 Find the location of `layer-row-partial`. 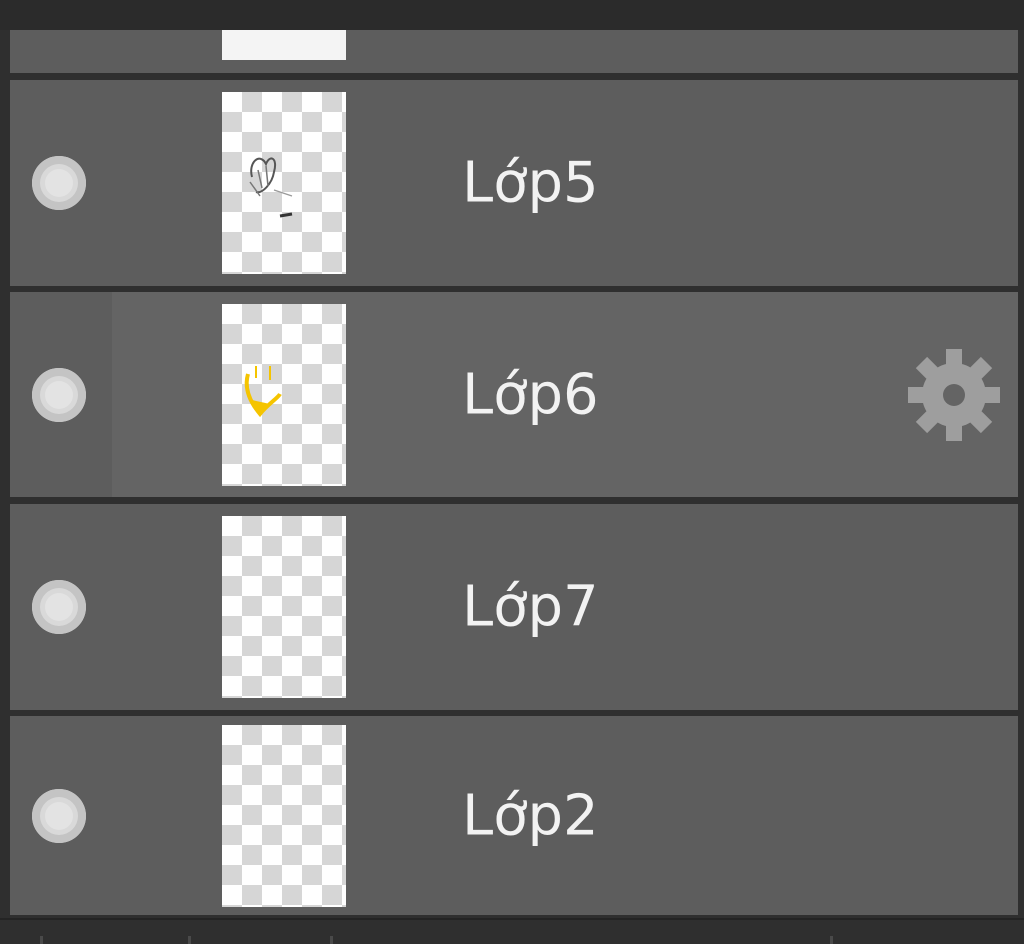

layer-row-partial is located at coordinates (514, 51).